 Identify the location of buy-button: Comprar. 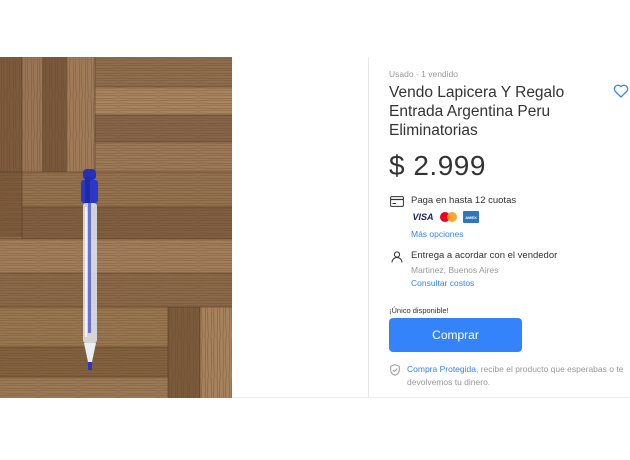
(455, 335).